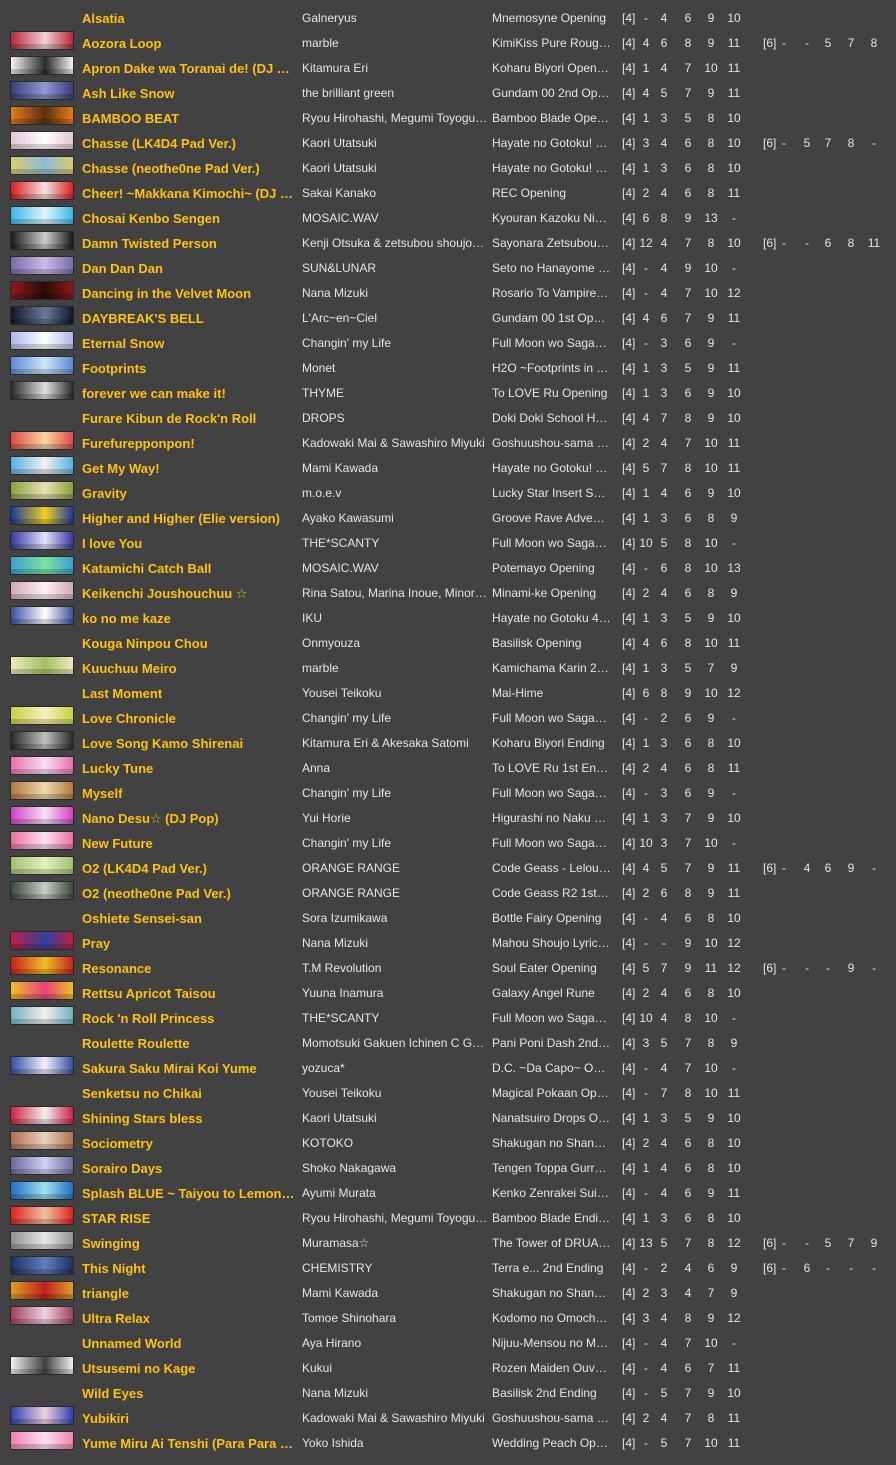  I want to click on level-4key-1: 10, so click(646, 843).